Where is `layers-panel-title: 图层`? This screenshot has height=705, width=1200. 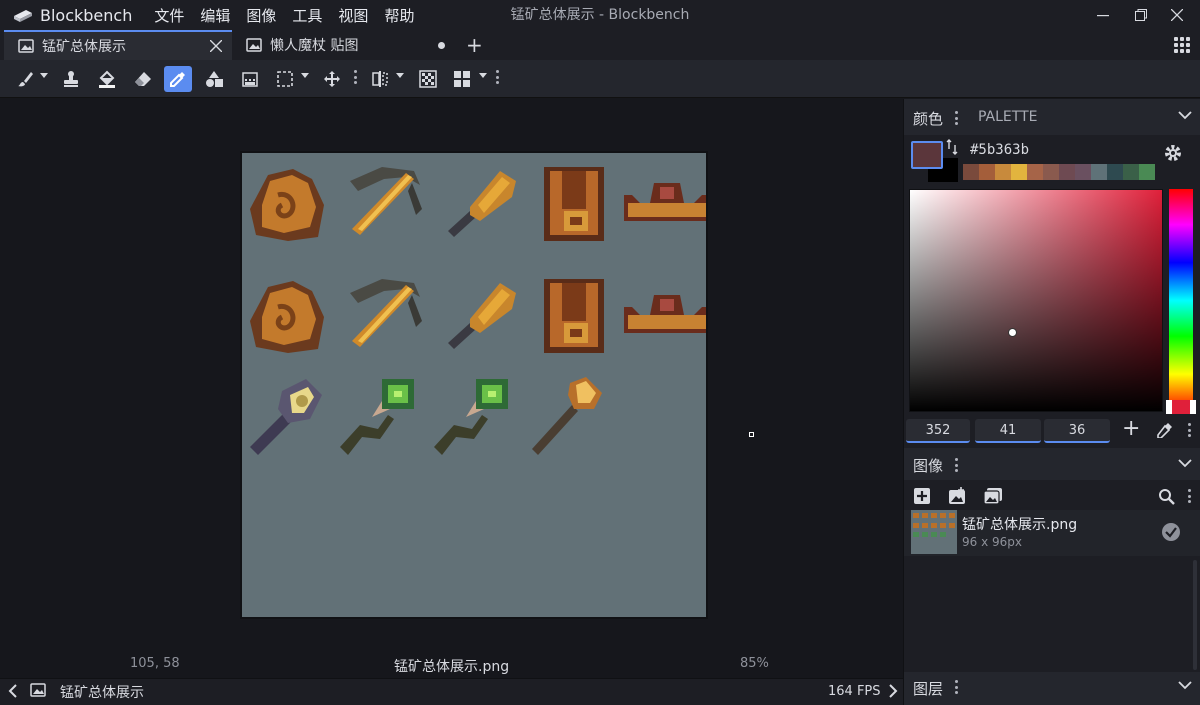 layers-panel-title: 图层 is located at coordinates (928, 688).